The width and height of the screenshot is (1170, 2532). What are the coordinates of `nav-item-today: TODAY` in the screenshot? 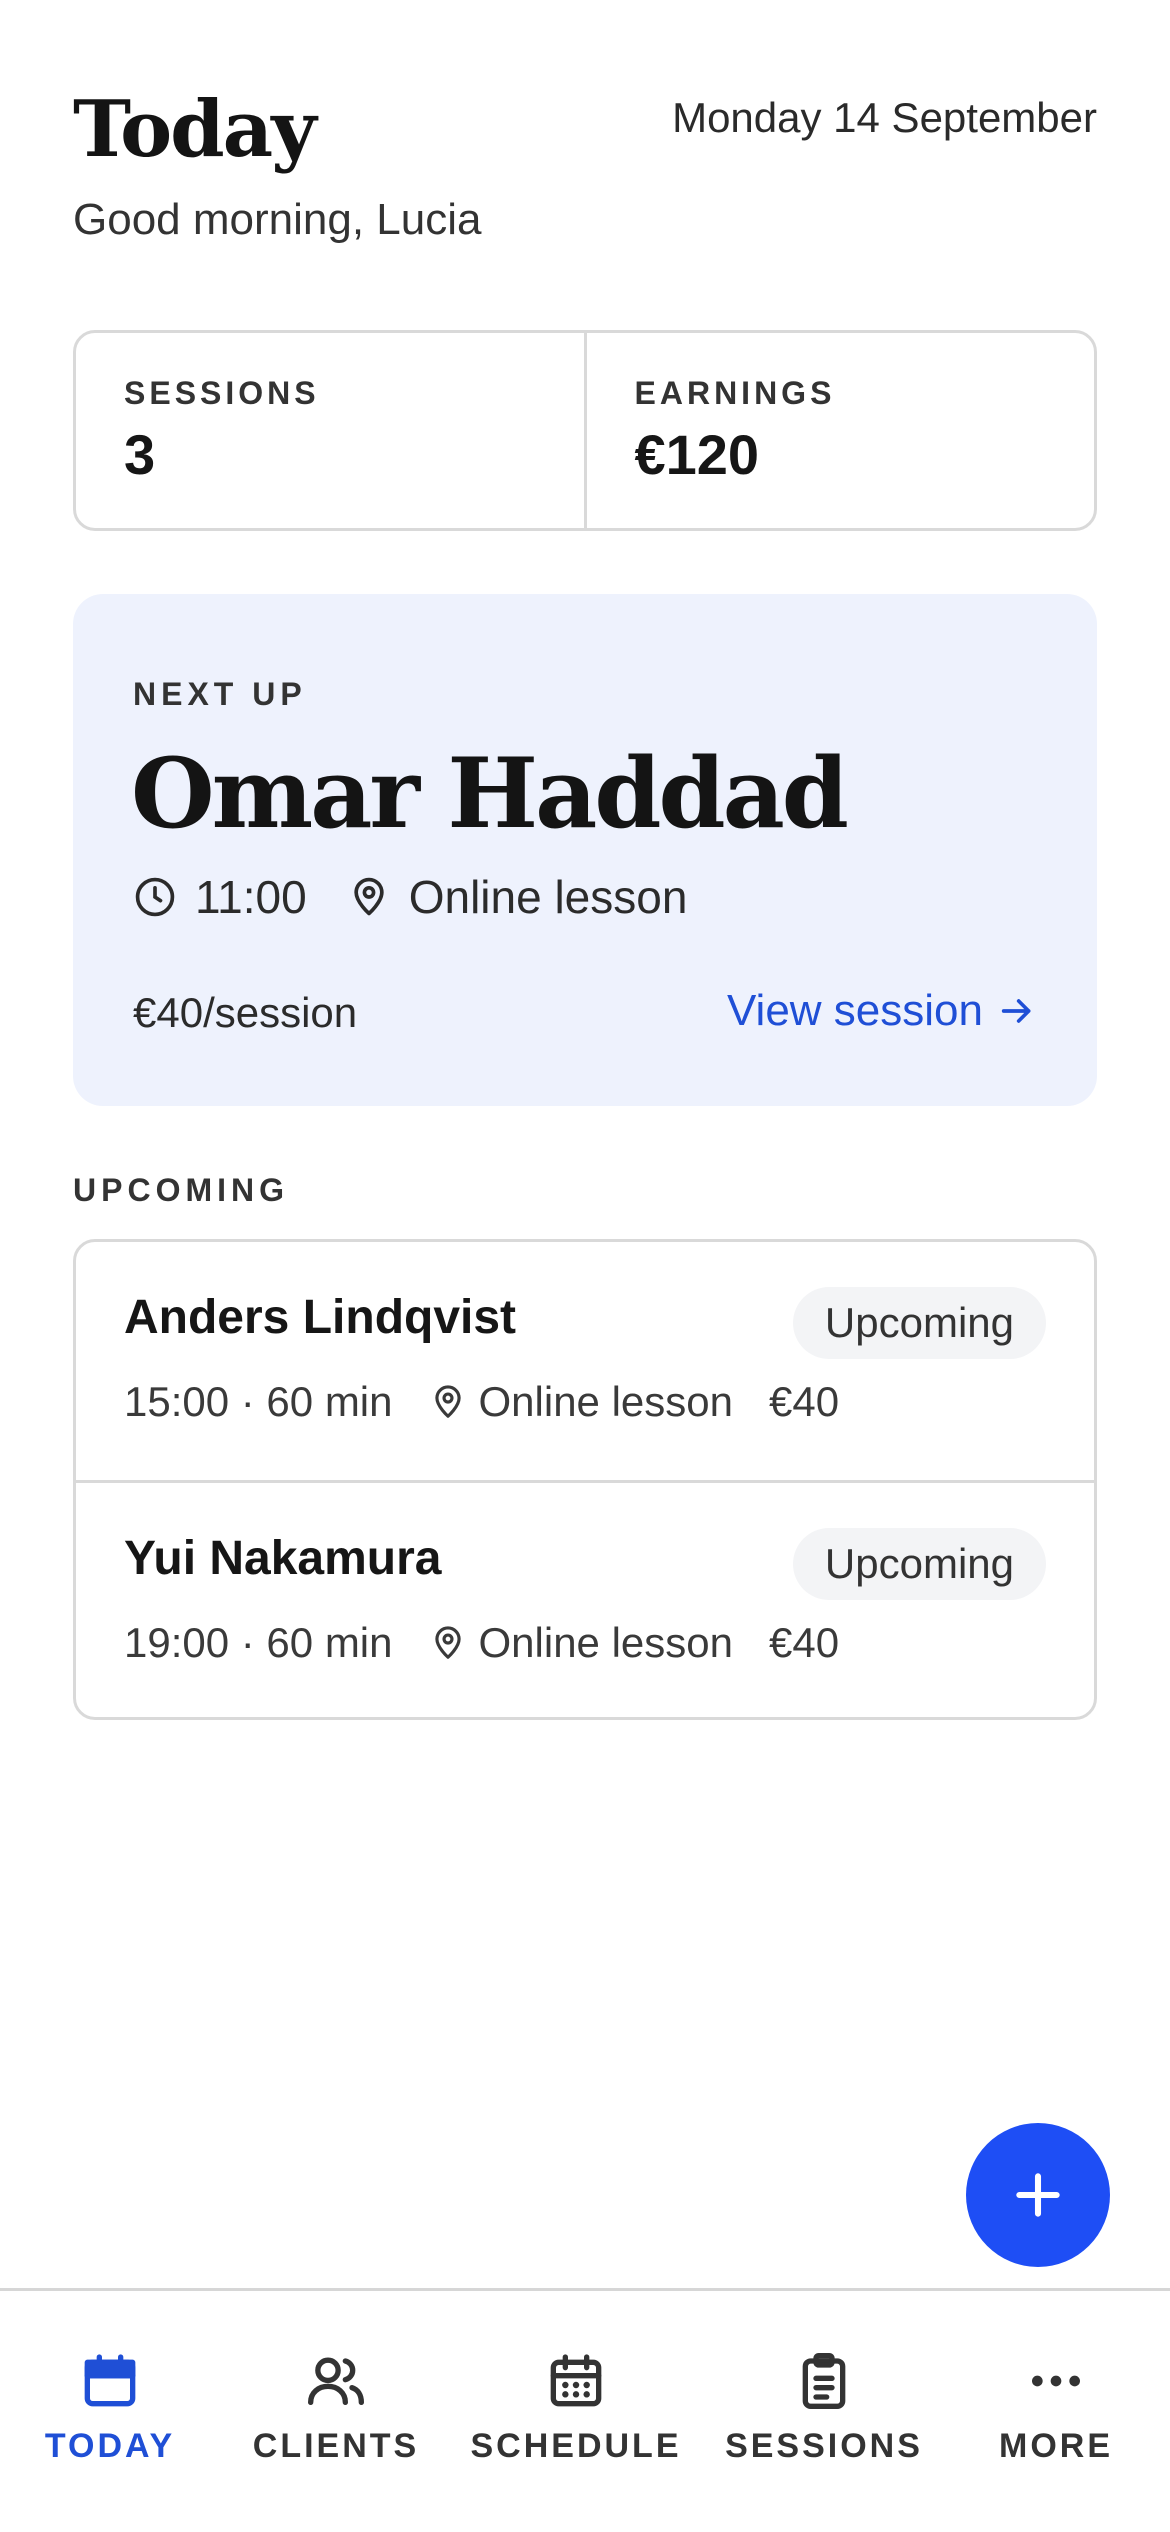 It's located at (112, 2407).